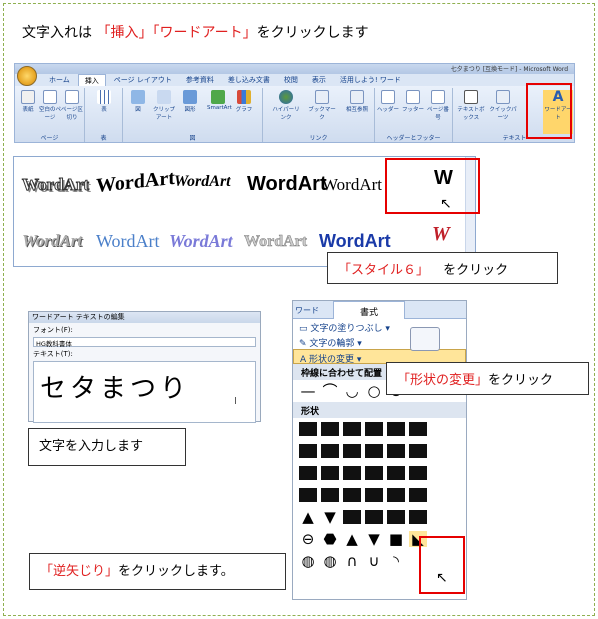 The width and height of the screenshot is (598, 619). What do you see at coordinates (379, 341) in the screenshot?
I see `text-outline-item: ✎ 文字の輪郭 ▾` at bounding box center [379, 341].